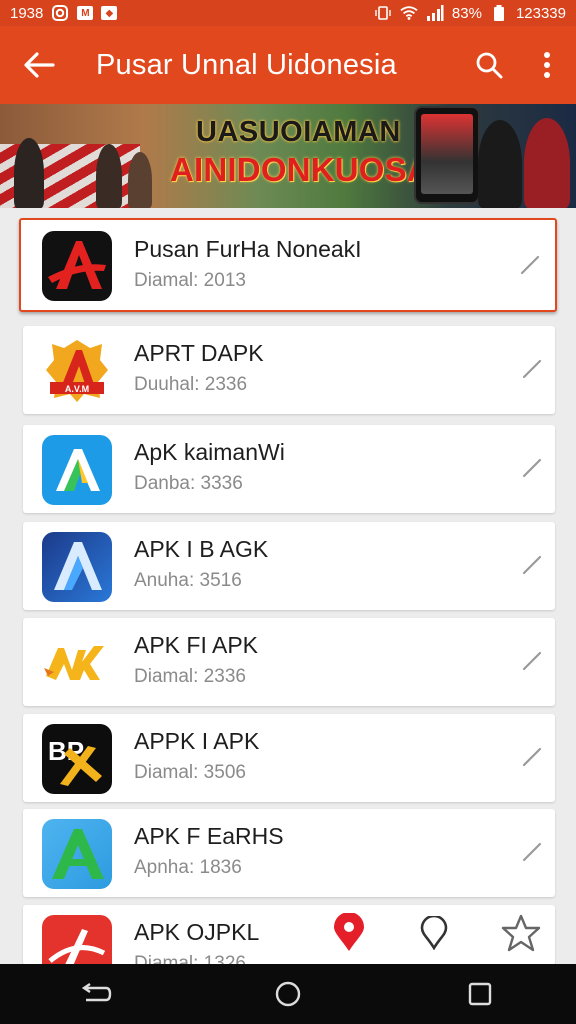 This screenshot has height=1024, width=576. I want to click on search-icon, so click(489, 65).